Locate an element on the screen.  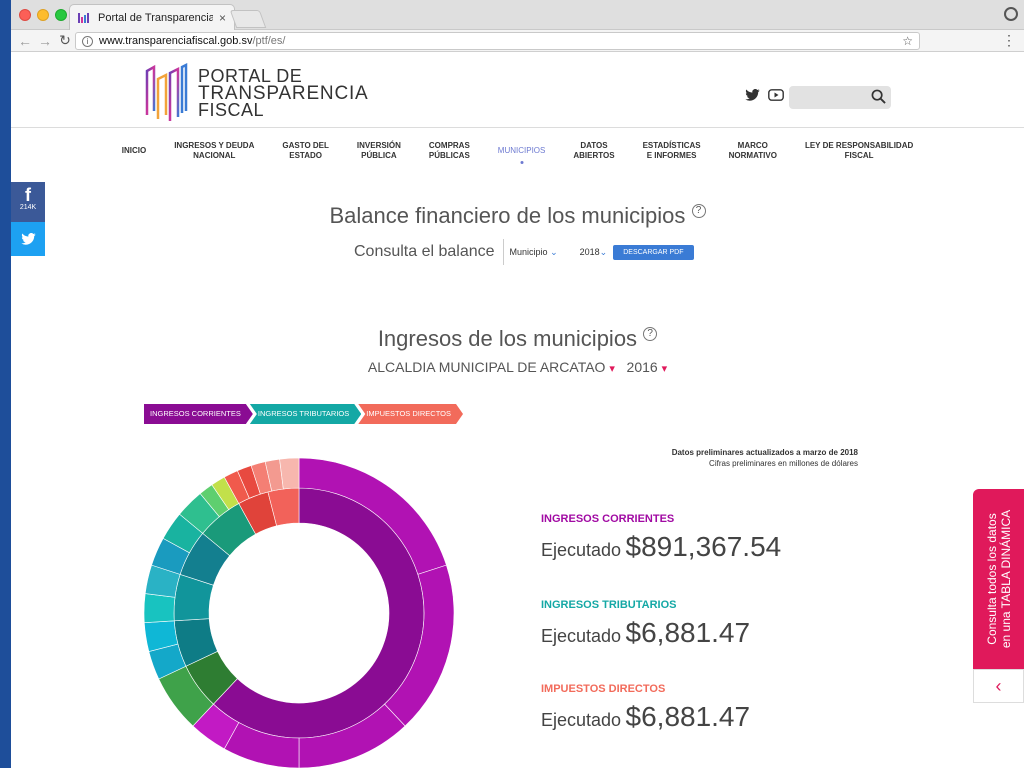
nav-item-line-1: MUNICIPIOS is located at coordinates (521, 150).